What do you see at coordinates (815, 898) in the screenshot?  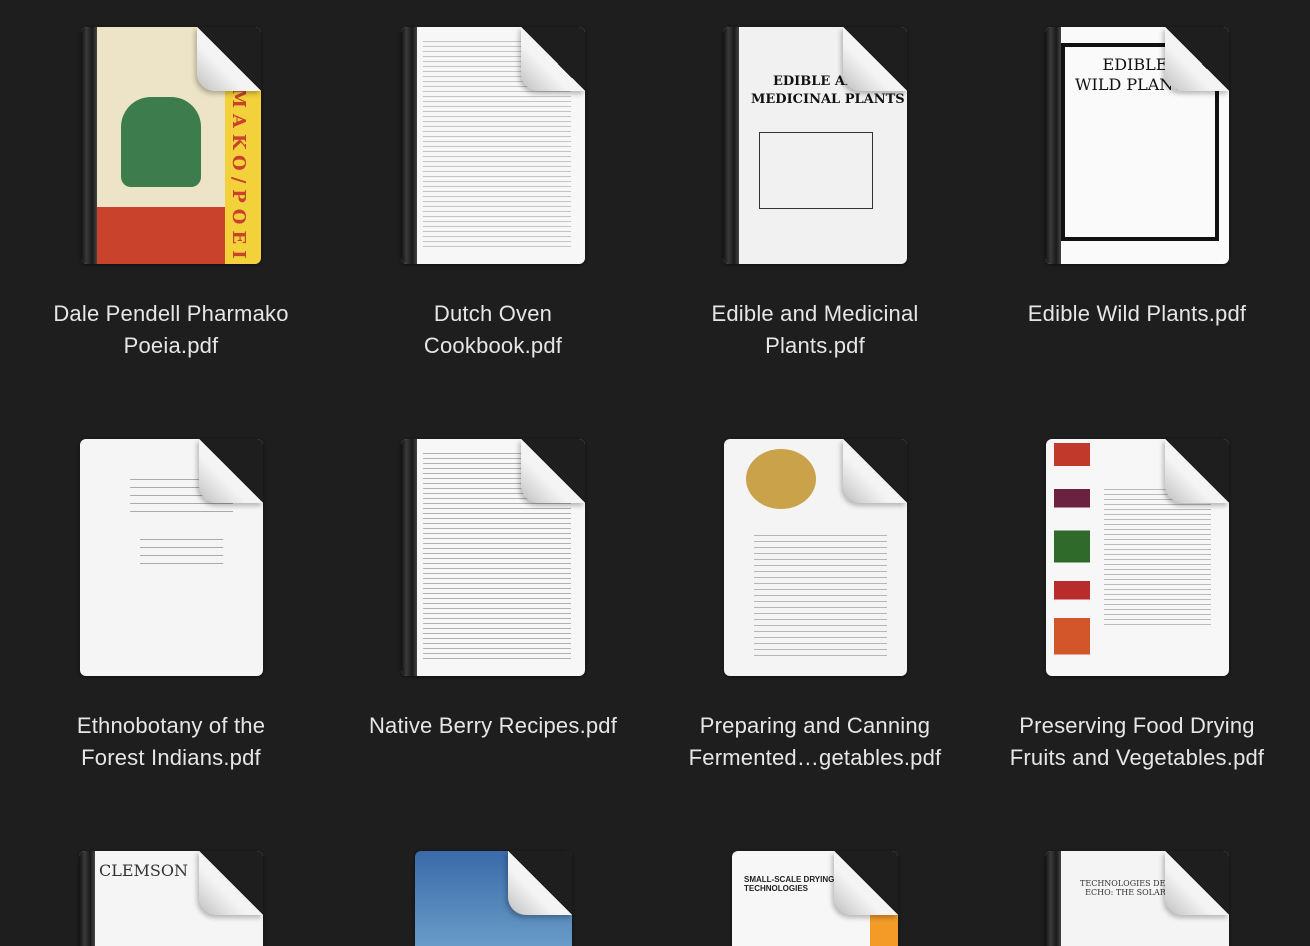 I see `pdf-thumbnail: SMALL-SCALE DRYING TECHNOLOGIES` at bounding box center [815, 898].